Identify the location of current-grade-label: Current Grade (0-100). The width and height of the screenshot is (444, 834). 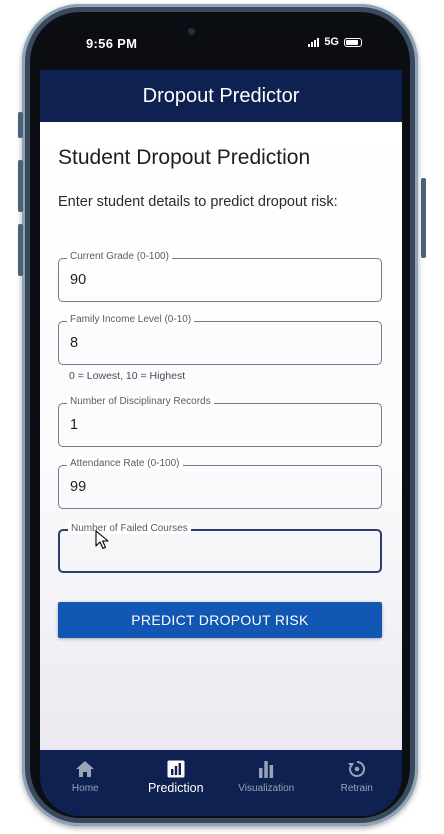
(119, 256).